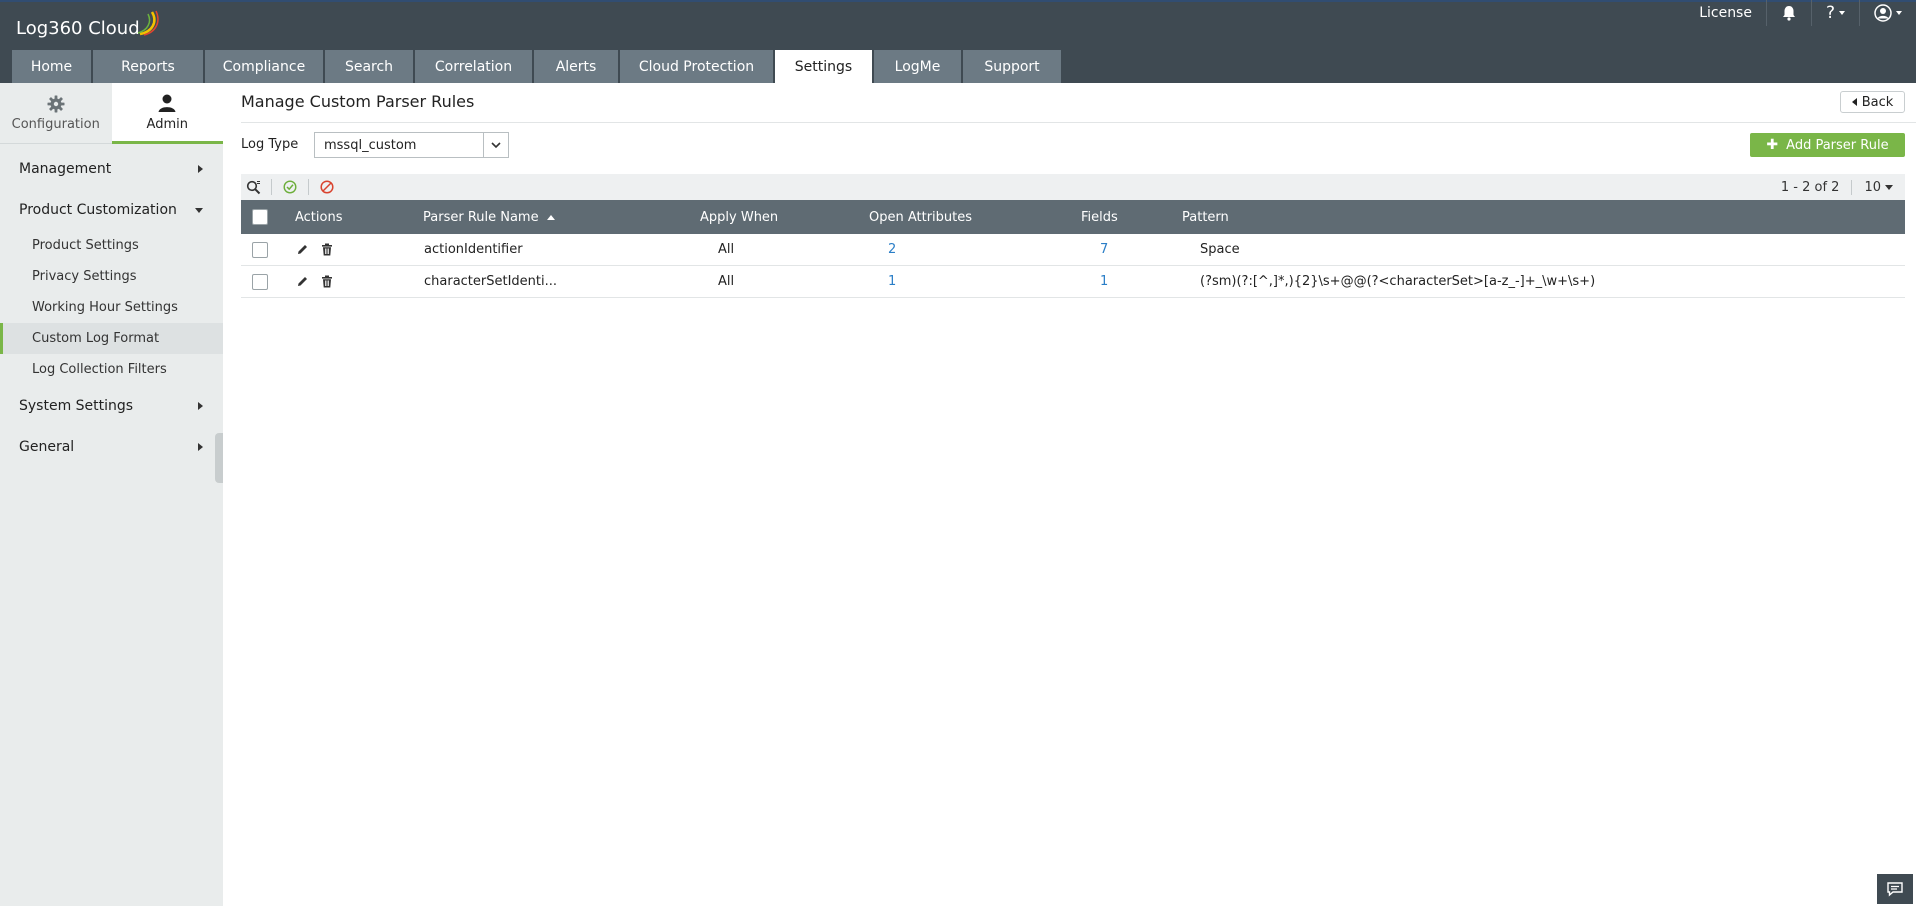  I want to click on pencil-icon, so click(302, 249).